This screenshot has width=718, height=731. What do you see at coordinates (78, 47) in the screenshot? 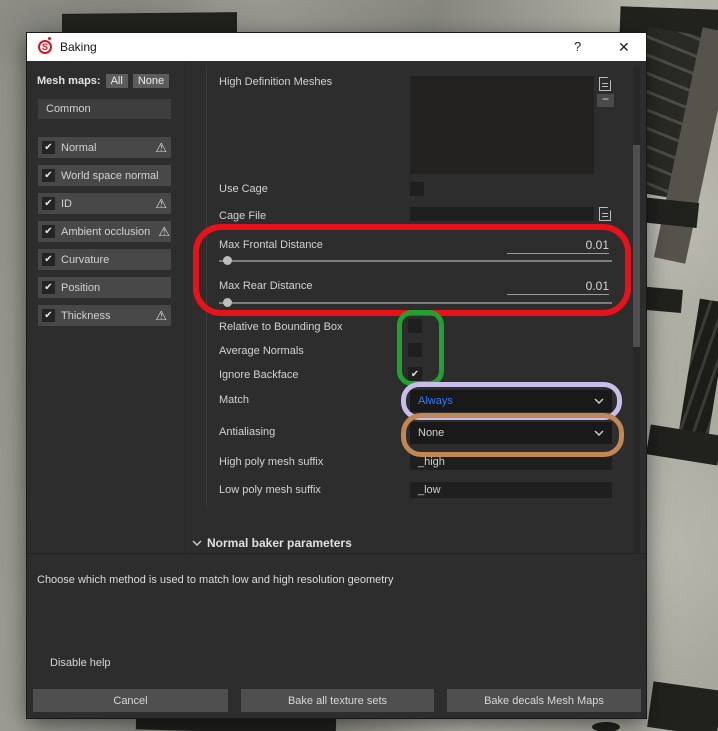
I see `dialog-title: Baking` at bounding box center [78, 47].